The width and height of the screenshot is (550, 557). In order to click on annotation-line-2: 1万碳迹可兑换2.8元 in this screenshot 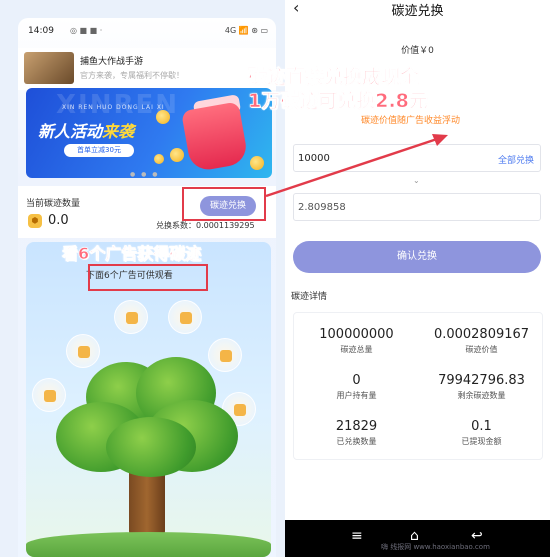, I will do `click(338, 101)`.